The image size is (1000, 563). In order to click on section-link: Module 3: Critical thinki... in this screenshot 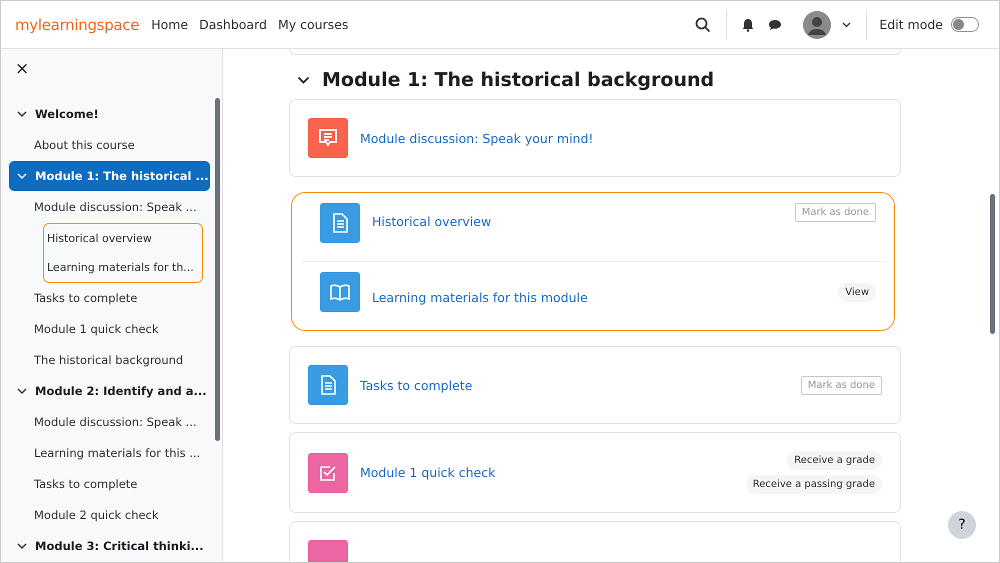, I will do `click(109, 546)`.